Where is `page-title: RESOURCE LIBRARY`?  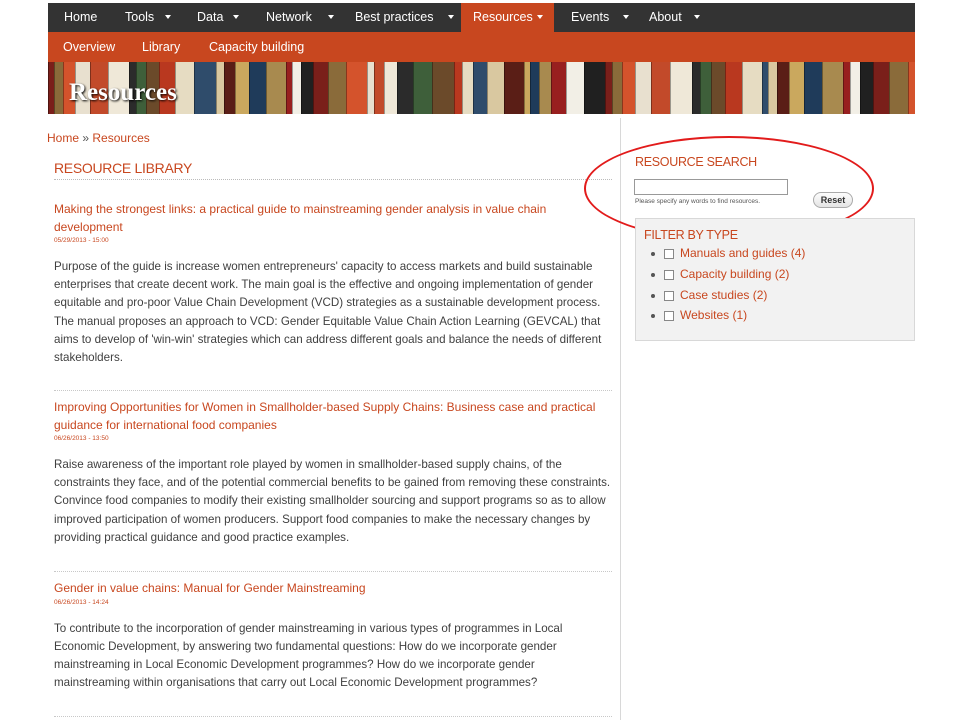
page-title: RESOURCE LIBRARY is located at coordinates (333, 170).